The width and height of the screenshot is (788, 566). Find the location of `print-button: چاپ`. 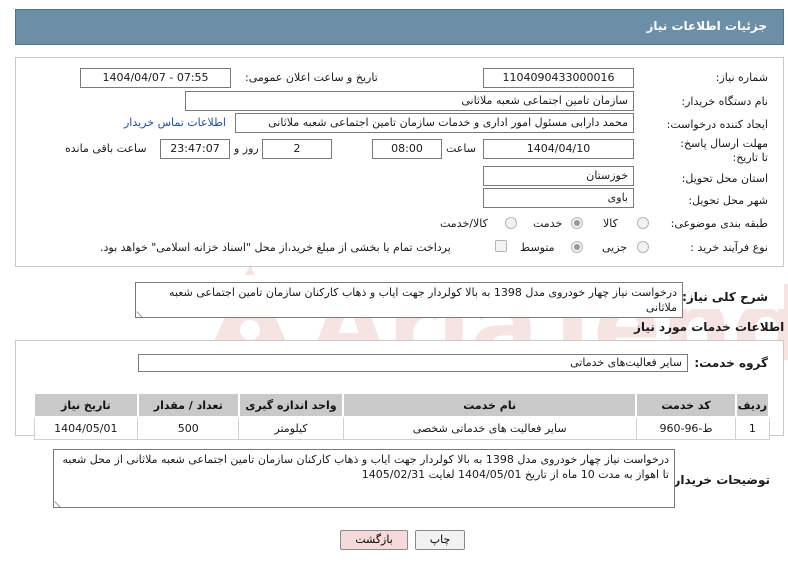

print-button: چاپ is located at coordinates (440, 540).